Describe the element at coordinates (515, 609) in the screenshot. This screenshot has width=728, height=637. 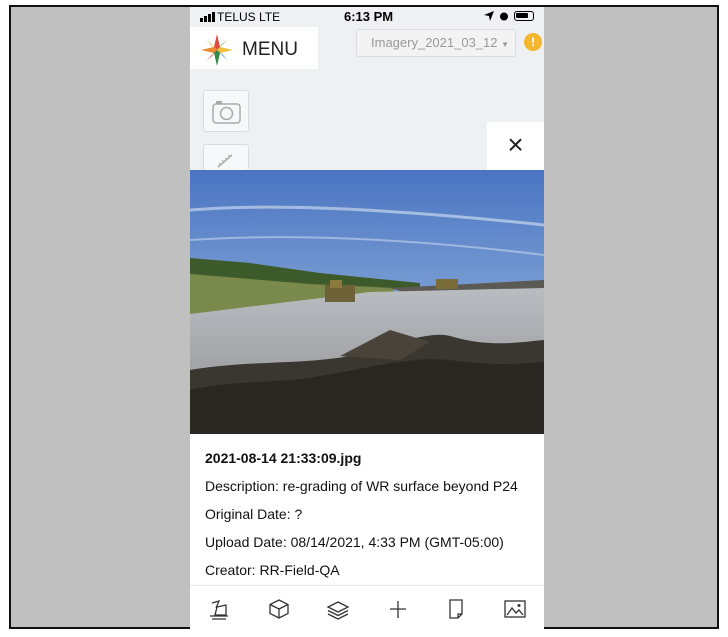
I see `image-icon` at that location.